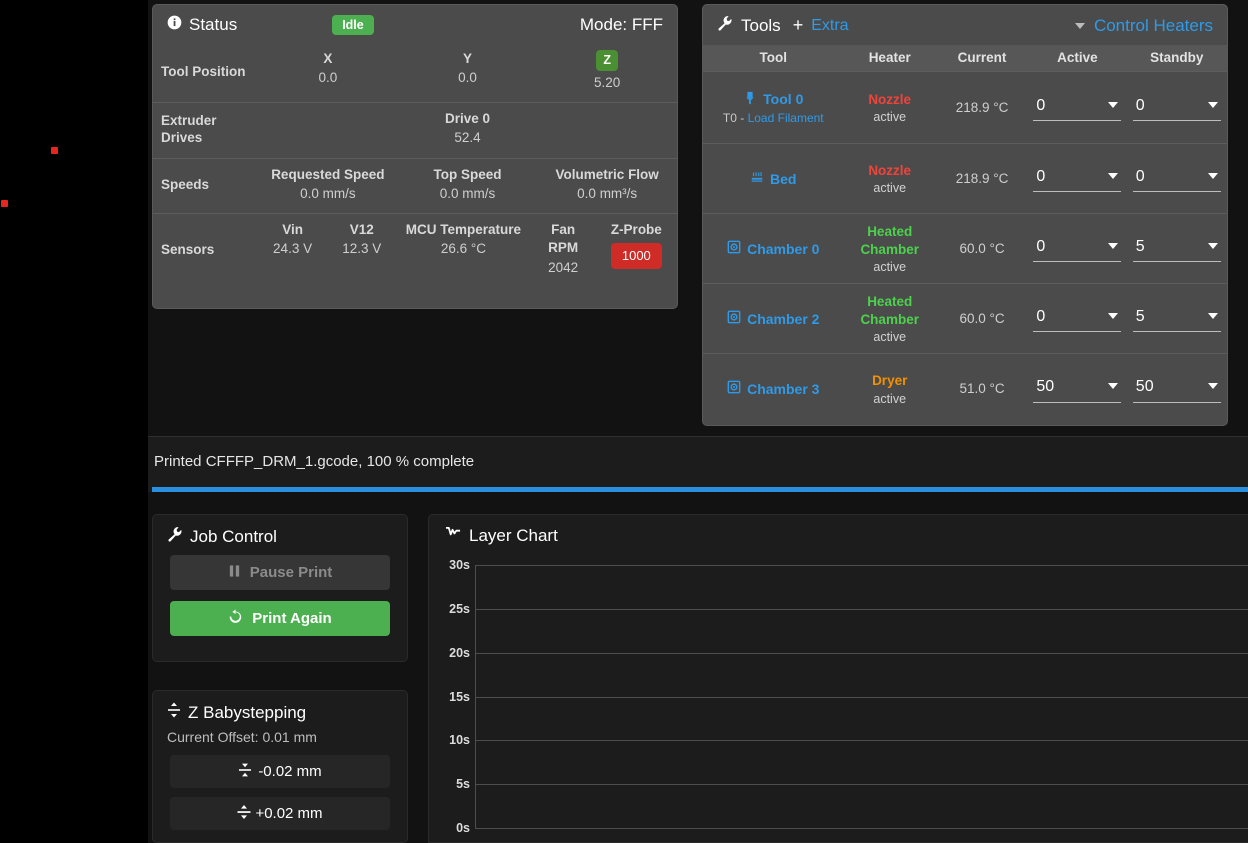 The height and width of the screenshot is (843, 1248). I want to click on heater-cell: Heated Chamber active, so click(889, 318).